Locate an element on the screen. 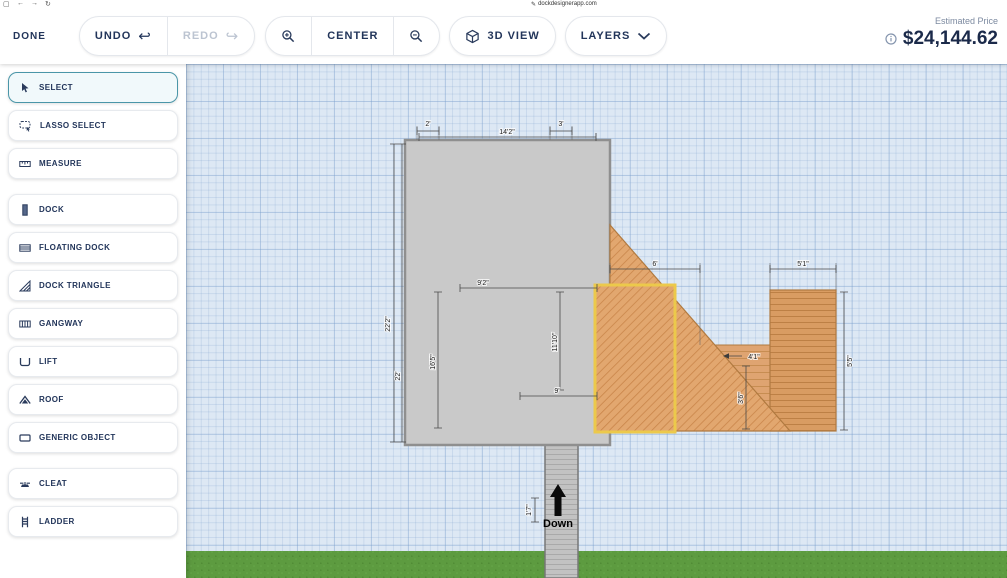 The image size is (1007, 578). svg-text: 2' is located at coordinates (427, 124).